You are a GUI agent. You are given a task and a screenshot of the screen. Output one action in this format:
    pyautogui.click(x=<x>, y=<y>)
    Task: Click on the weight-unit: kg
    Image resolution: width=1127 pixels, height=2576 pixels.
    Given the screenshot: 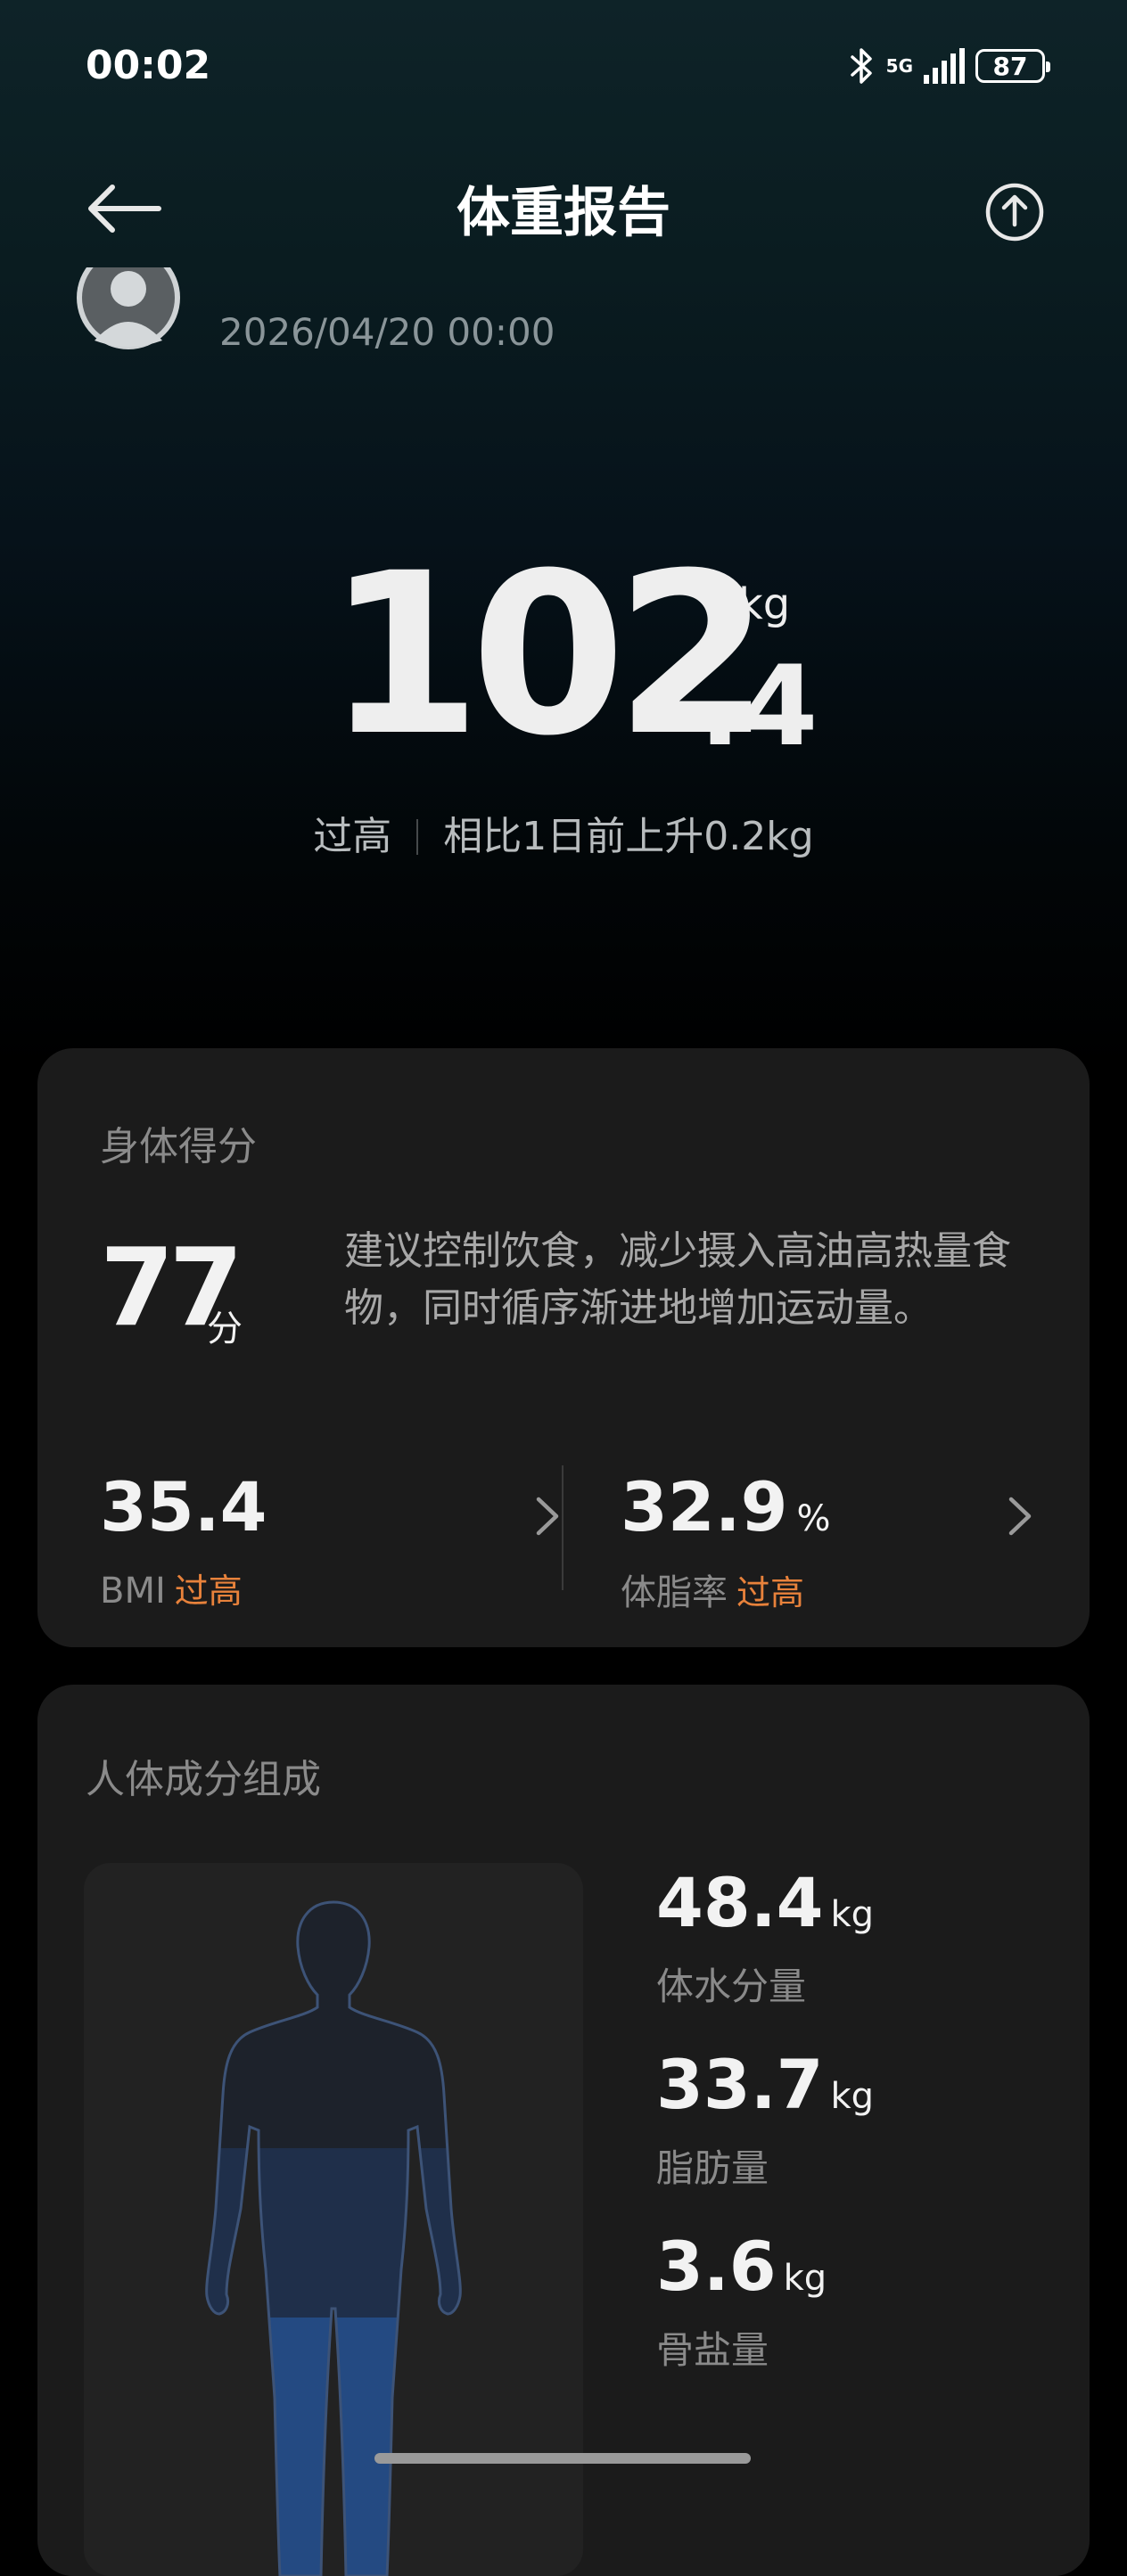 What is the action you would take?
    pyautogui.click(x=764, y=604)
    